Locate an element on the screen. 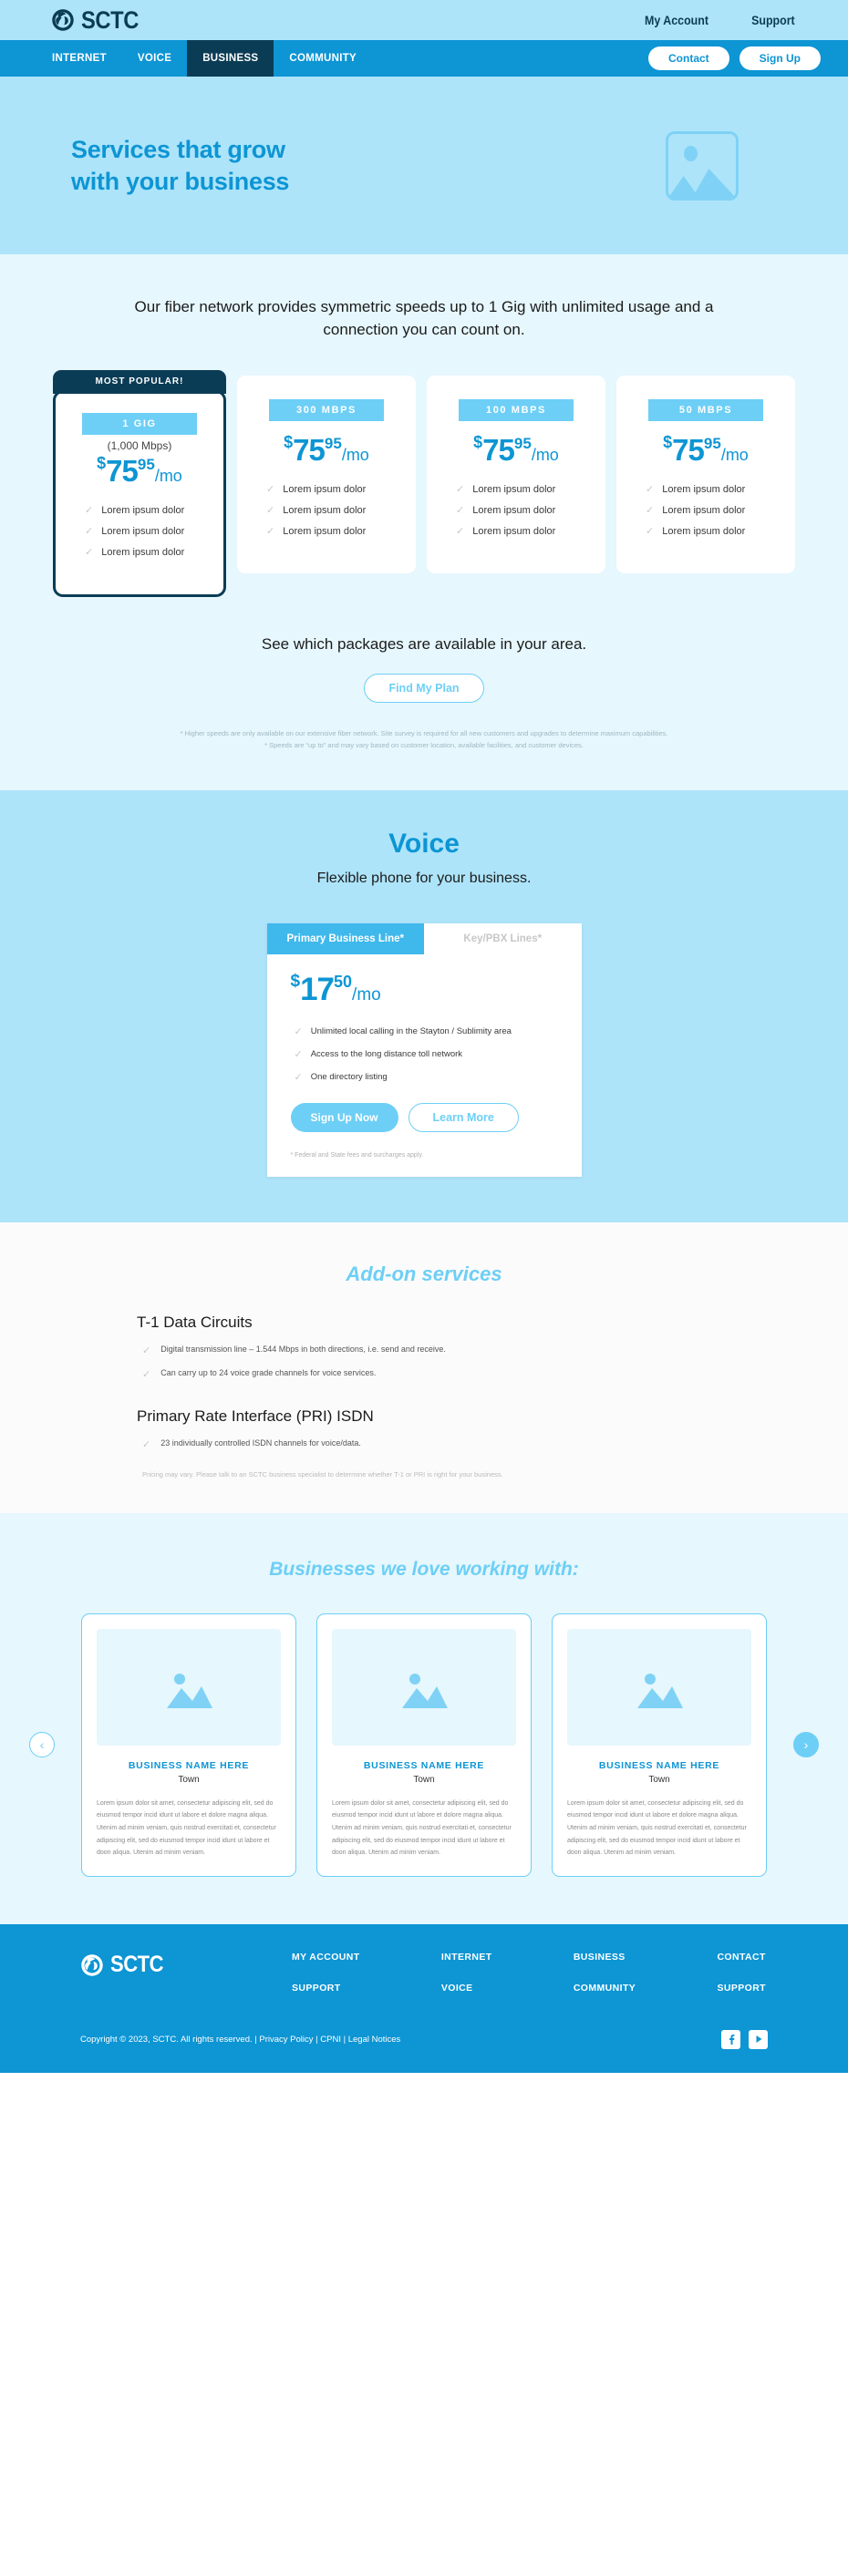 The width and height of the screenshot is (848, 2576). testimonial-image-placeholder is located at coordinates (189, 1687).